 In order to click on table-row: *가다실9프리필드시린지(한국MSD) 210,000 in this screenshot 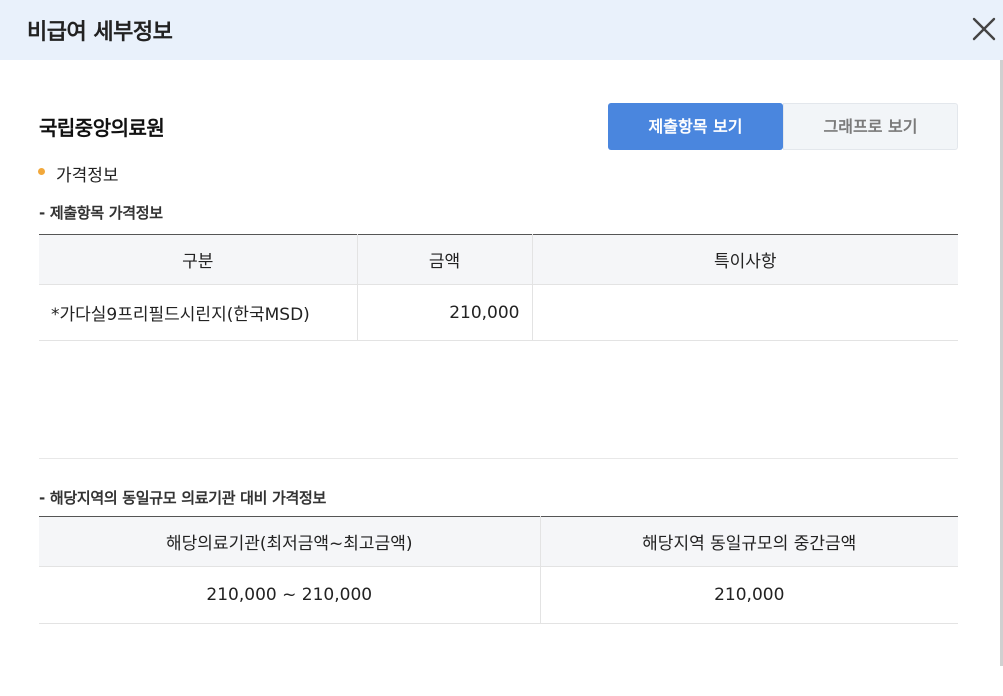, I will do `click(498, 312)`.